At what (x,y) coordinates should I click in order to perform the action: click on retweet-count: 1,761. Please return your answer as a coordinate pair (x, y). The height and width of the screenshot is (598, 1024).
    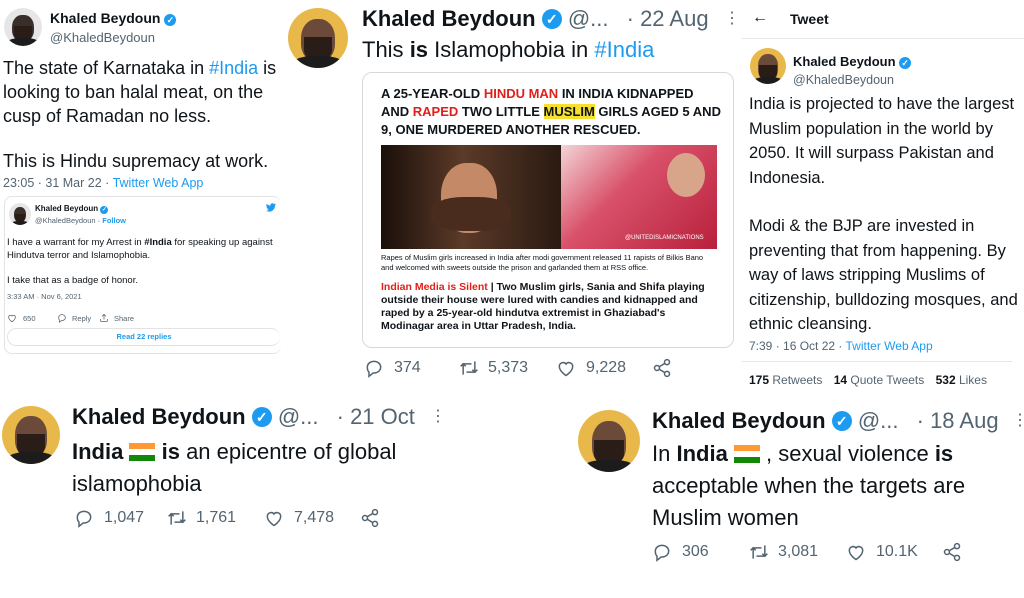
    Looking at the image, I should click on (216, 517).